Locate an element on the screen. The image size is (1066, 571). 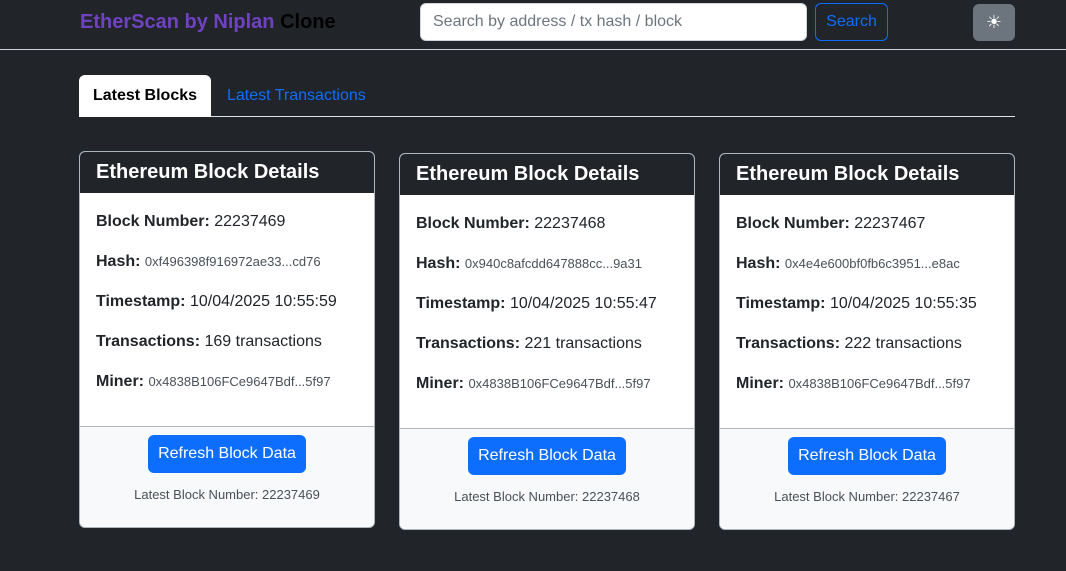
timestamp-value: 10/04/2025 10:55:35 is located at coordinates (903, 303).